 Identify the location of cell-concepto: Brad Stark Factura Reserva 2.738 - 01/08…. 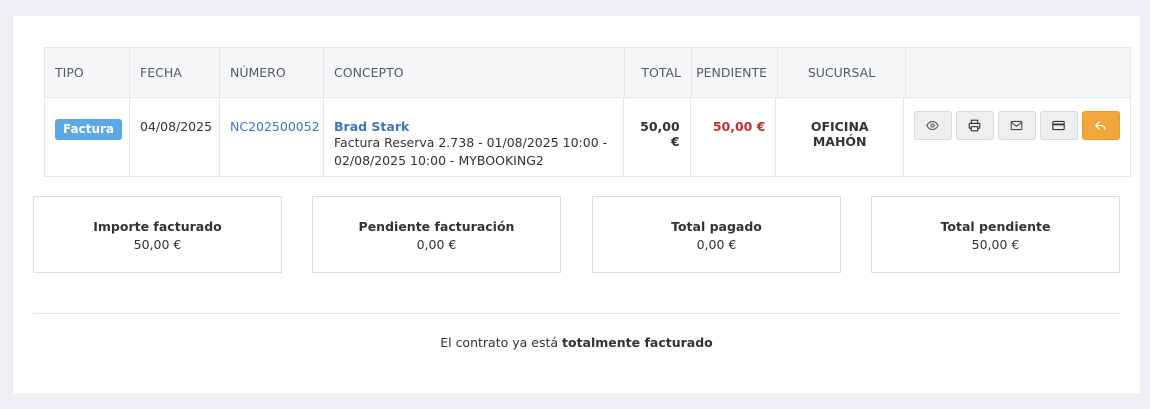
(474, 137).